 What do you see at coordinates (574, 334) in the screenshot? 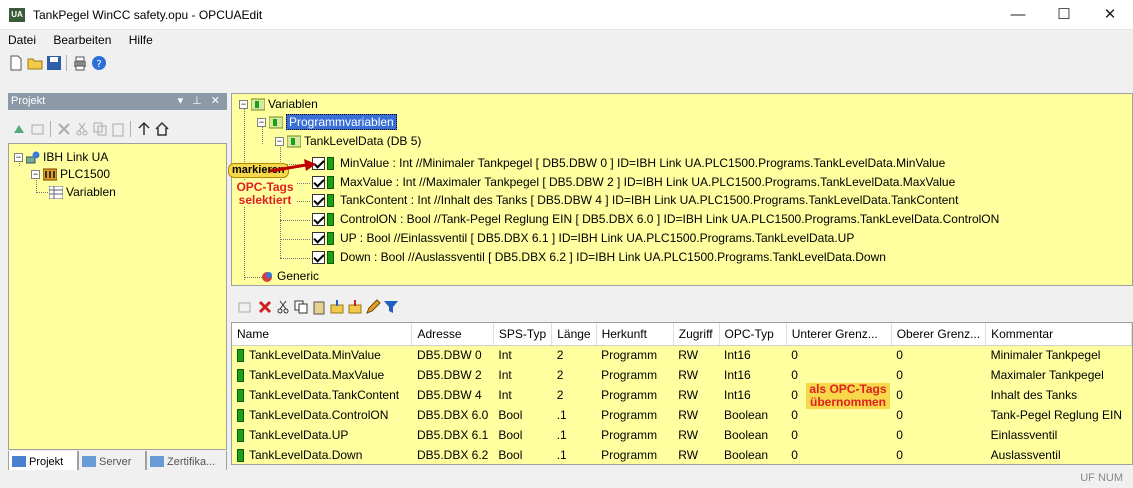
I see `col-laenge: Länge` at bounding box center [574, 334].